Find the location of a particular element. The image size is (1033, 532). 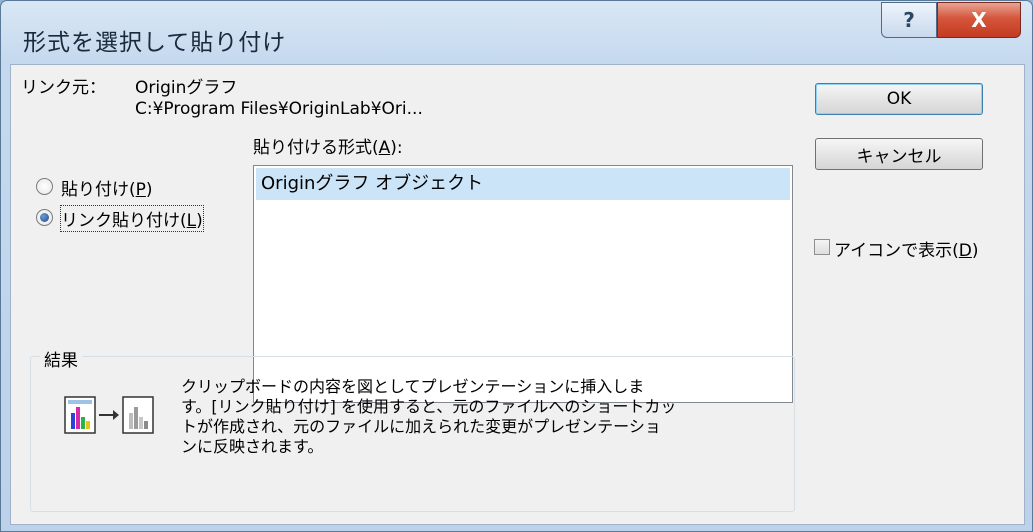

source-label: リンク元： is located at coordinates (63, 88).